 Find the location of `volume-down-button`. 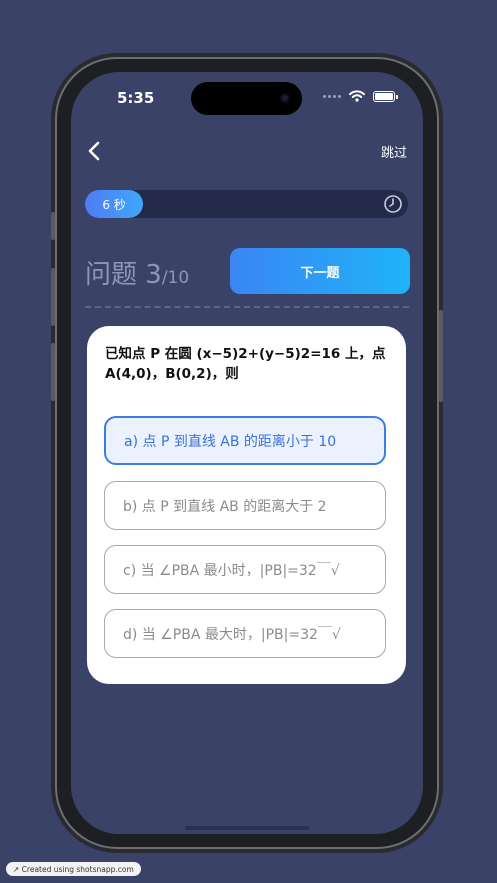

volume-down-button is located at coordinates (53, 372).